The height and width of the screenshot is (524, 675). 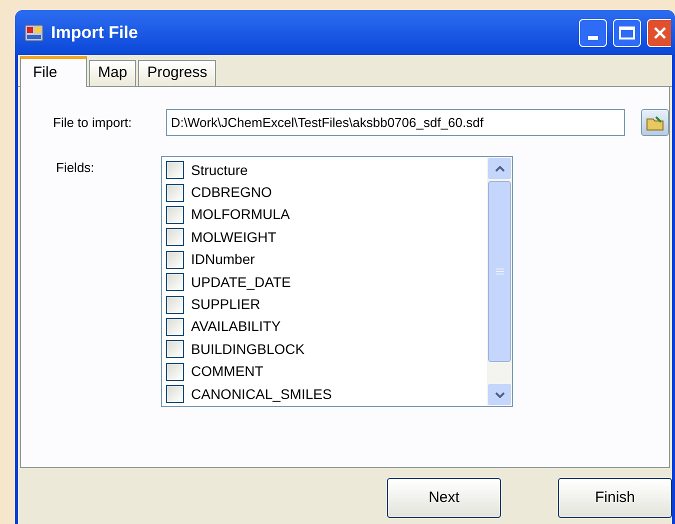 I want to click on dialog-button: Next, so click(x=444, y=498).